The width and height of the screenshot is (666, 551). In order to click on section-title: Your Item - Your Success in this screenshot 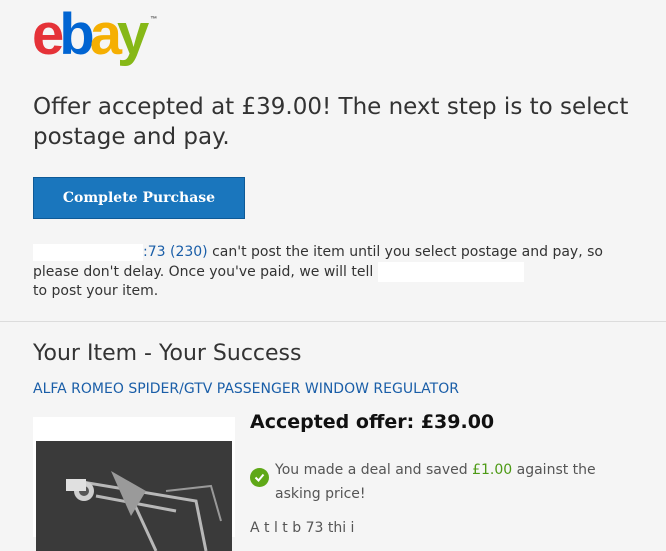, I will do `click(167, 353)`.